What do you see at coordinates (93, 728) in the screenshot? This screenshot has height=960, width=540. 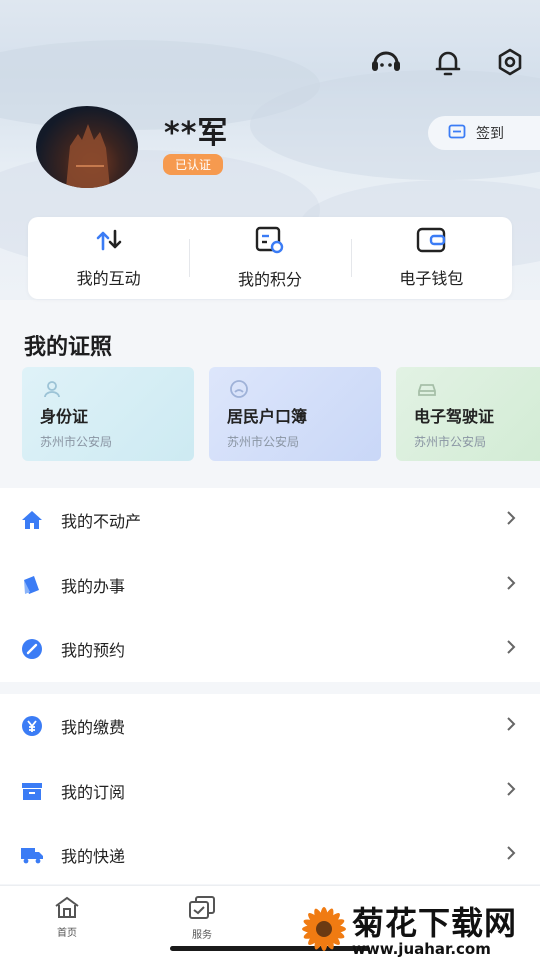 I see `menu-item-label: 我的缴费` at bounding box center [93, 728].